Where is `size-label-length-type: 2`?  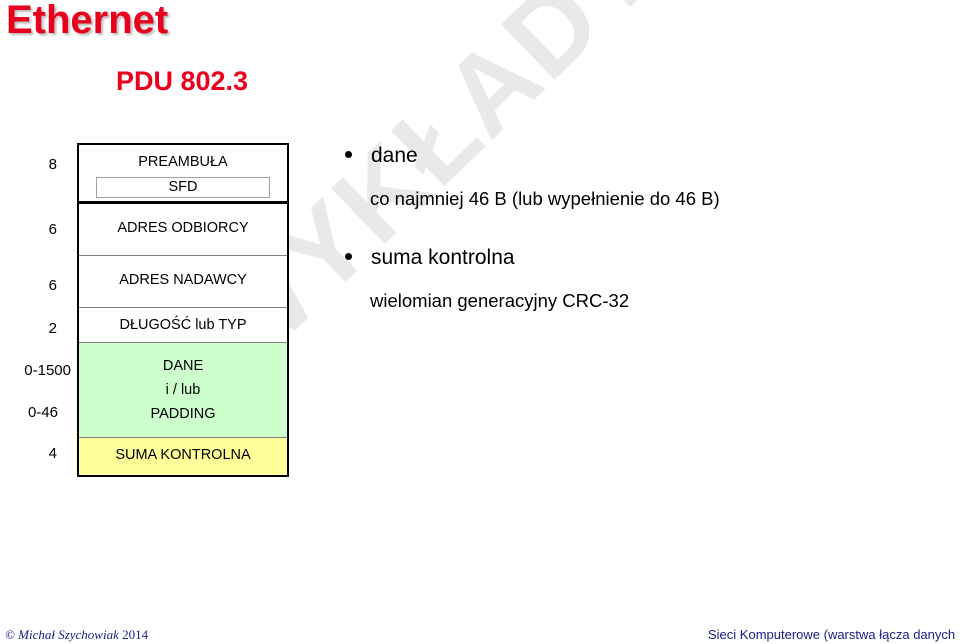
size-label-length-type: 2 is located at coordinates (52, 328).